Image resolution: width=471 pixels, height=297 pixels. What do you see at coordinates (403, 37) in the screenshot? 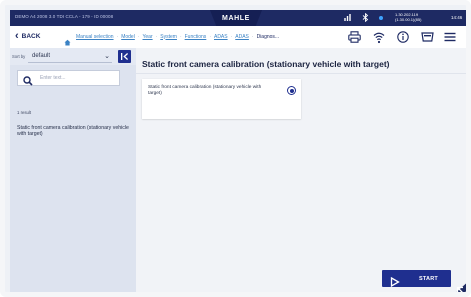
I see `info-icon` at bounding box center [403, 37].